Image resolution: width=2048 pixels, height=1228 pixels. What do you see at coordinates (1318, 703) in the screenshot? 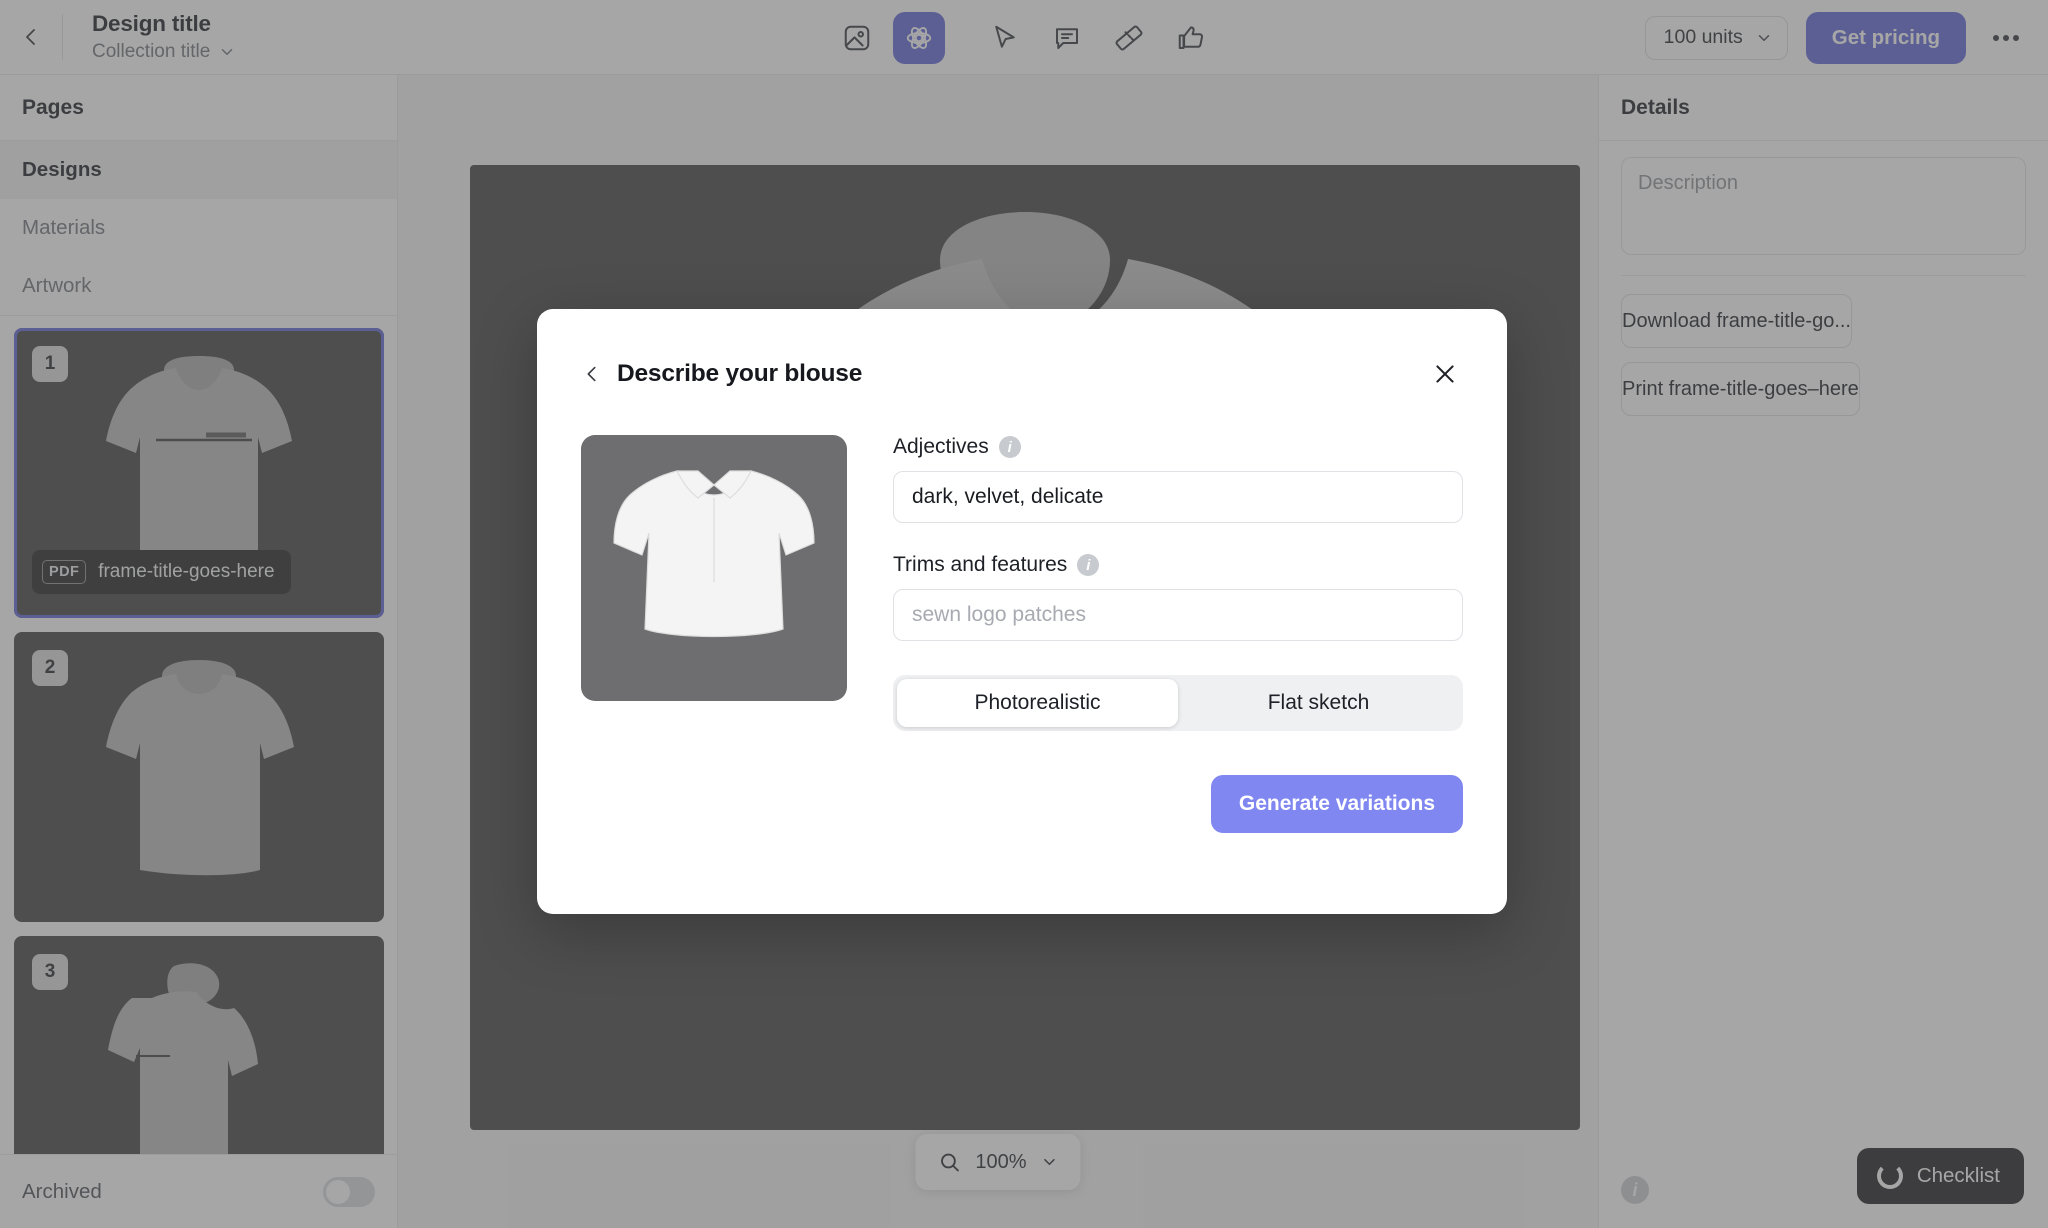
I see `segment-flat-sketch: Flat sketch` at bounding box center [1318, 703].